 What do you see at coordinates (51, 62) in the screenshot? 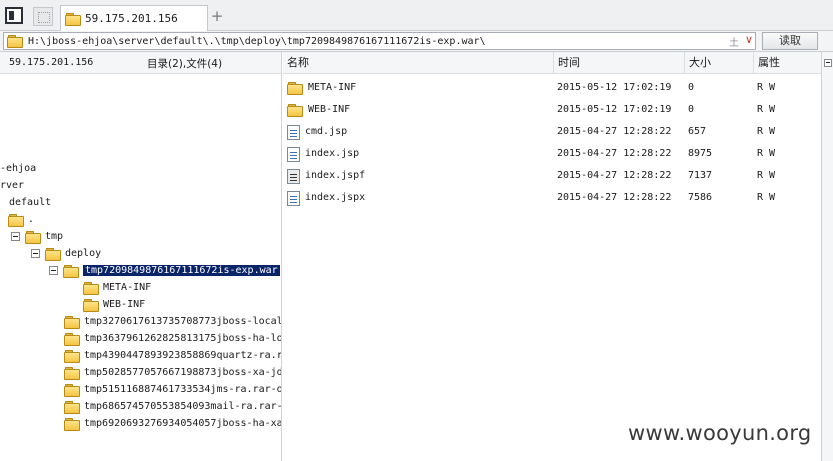
I see `host-label: 59.175.201.156` at bounding box center [51, 62].